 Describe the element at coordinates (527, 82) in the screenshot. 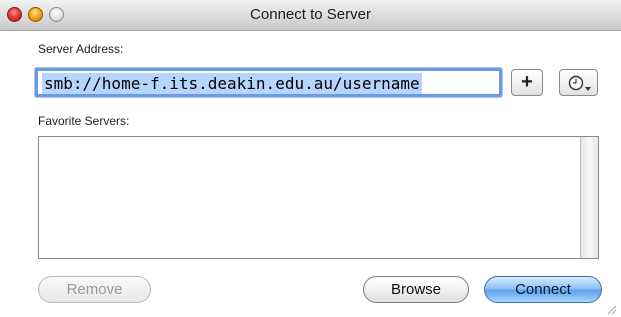

I see `add-favorite-button: +` at that location.